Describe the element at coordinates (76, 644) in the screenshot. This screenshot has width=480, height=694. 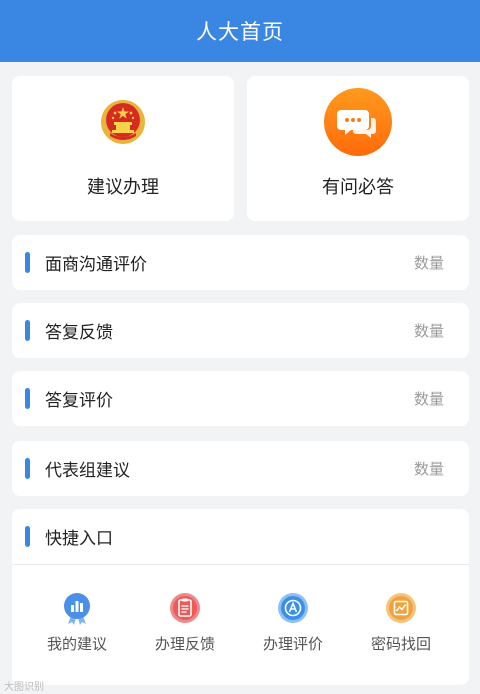
I see `quick-label: 我的建议` at that location.